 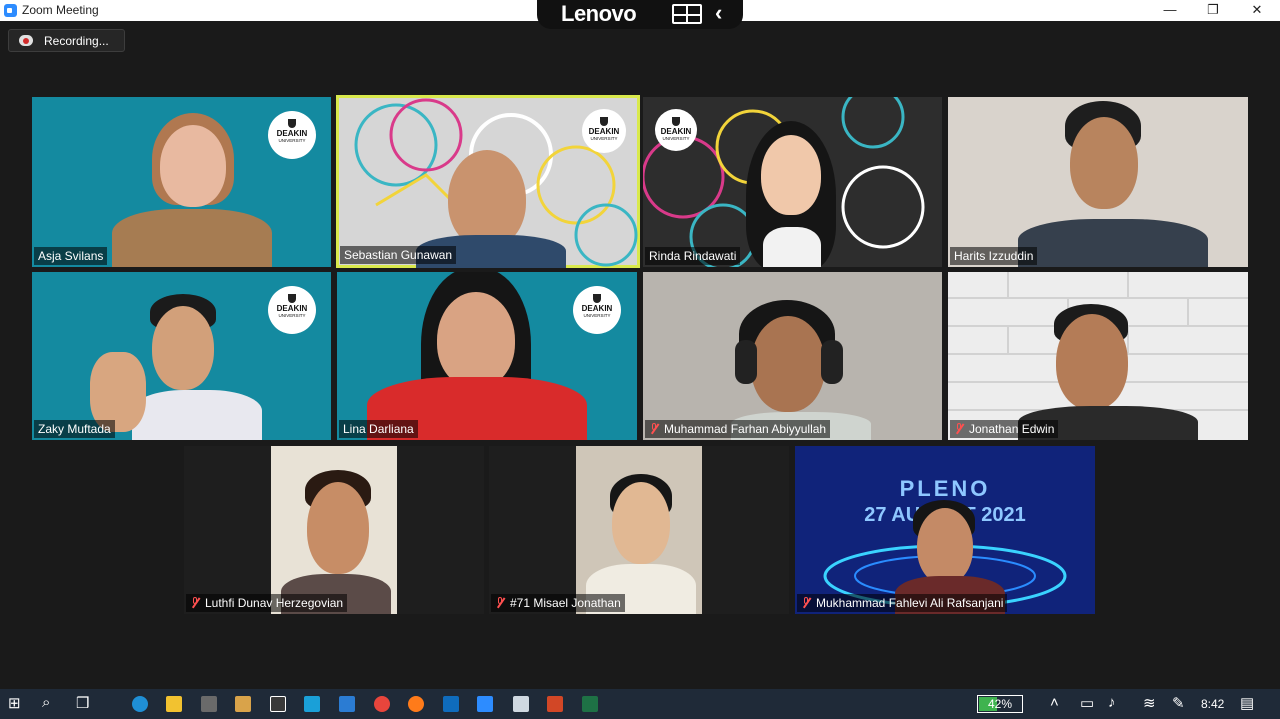 I want to click on participant-name: Mukhammad Fahlevi Ali Rafsanjani, so click(x=902, y=603).